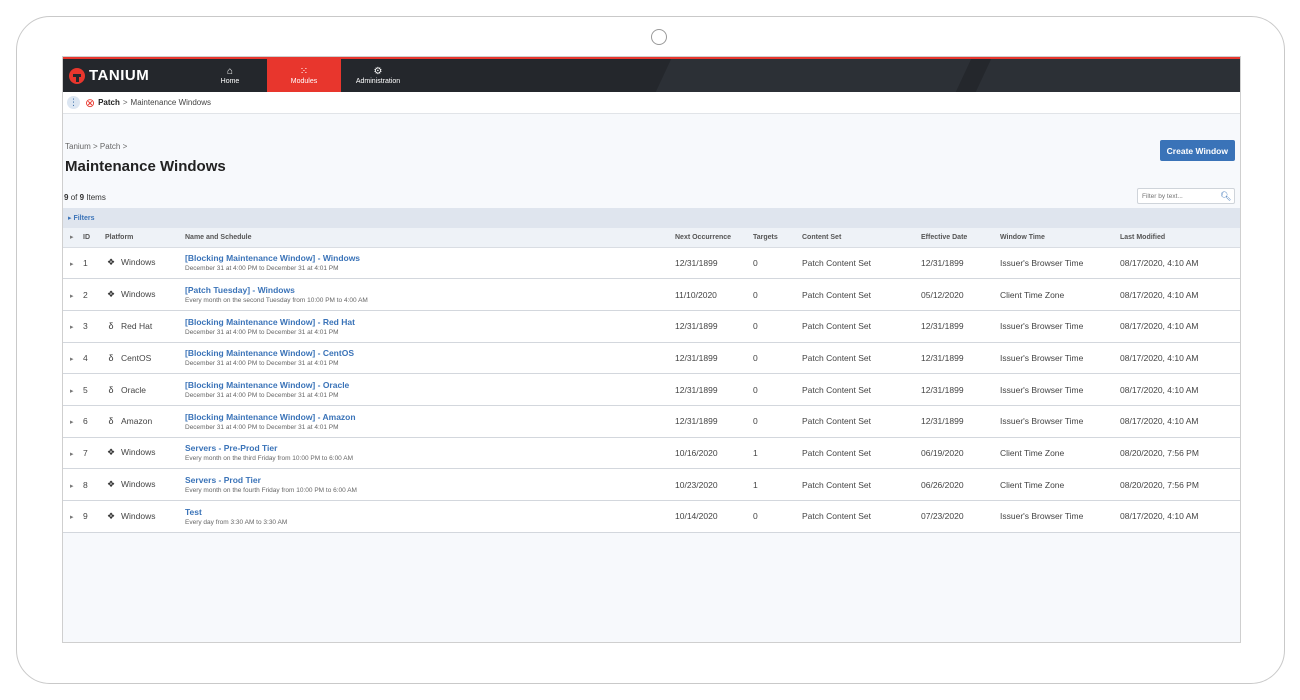  I want to click on filter-box: 🔍︎, so click(1186, 196).